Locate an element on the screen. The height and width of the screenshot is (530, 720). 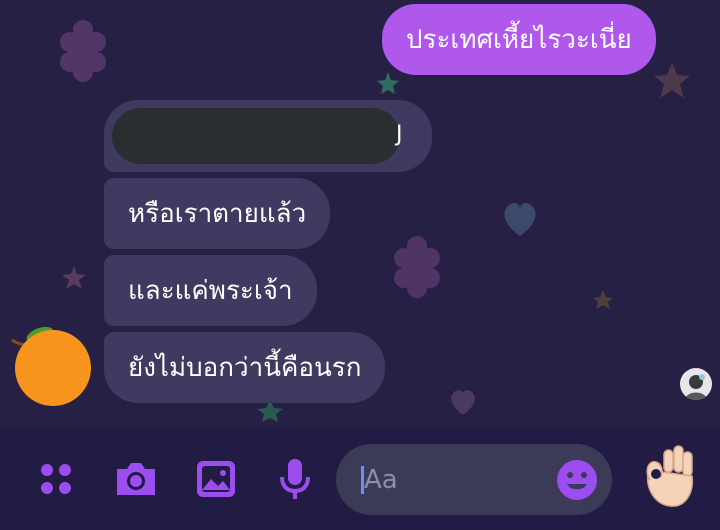
incoming-message-bubble: และแค่พระเจ้า is located at coordinates (210, 290).